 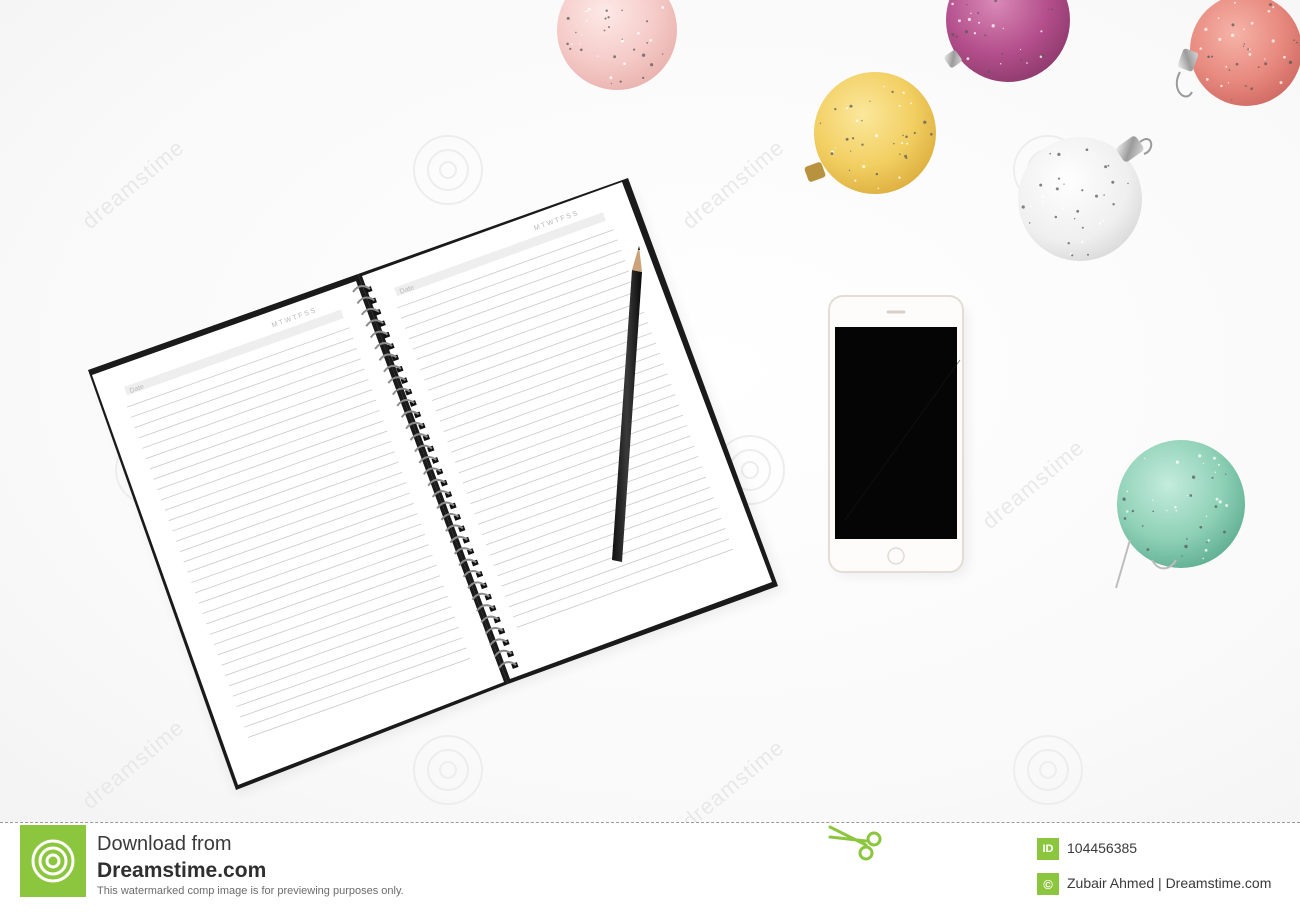 What do you see at coordinates (1048, 849) in the screenshot?
I see `id-badge: ID` at bounding box center [1048, 849].